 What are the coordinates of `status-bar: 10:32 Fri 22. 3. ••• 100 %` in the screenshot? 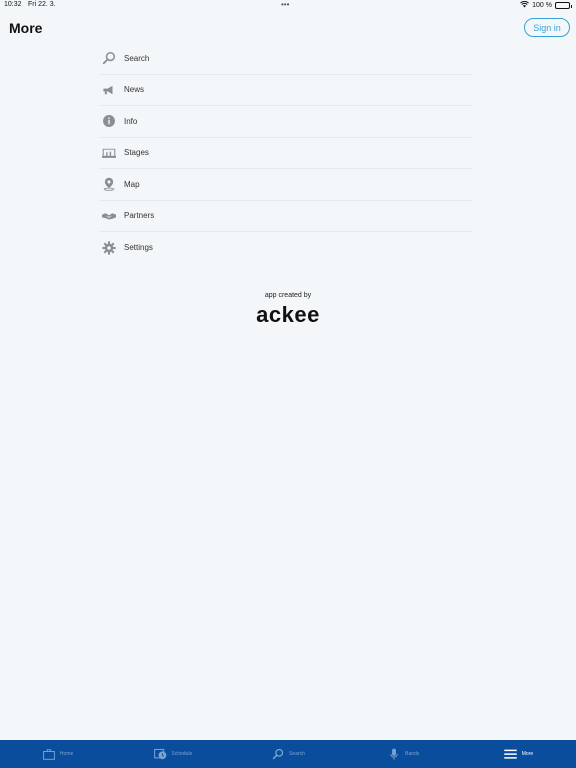 It's located at (288, 6).